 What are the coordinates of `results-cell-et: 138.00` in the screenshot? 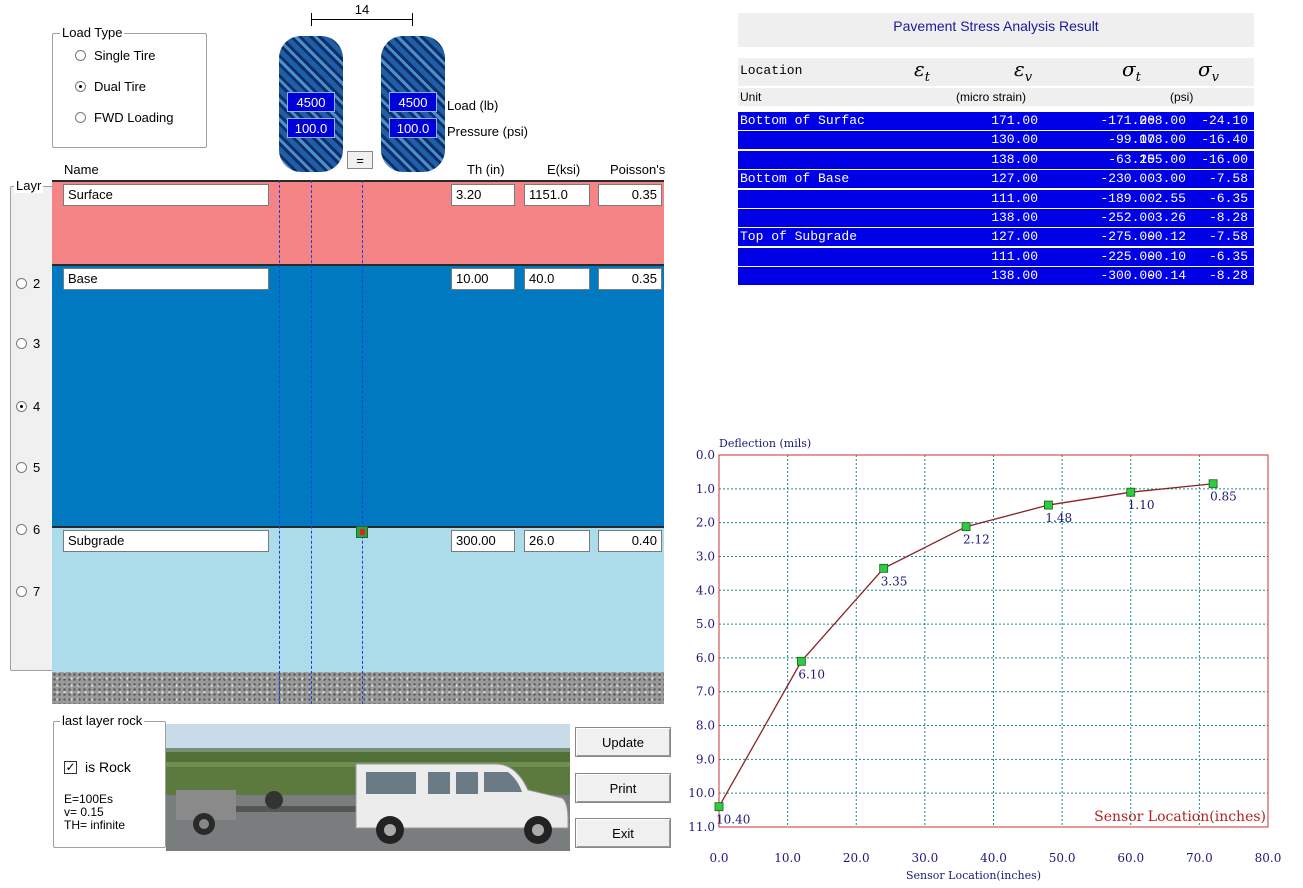 It's located at (1014, 159).